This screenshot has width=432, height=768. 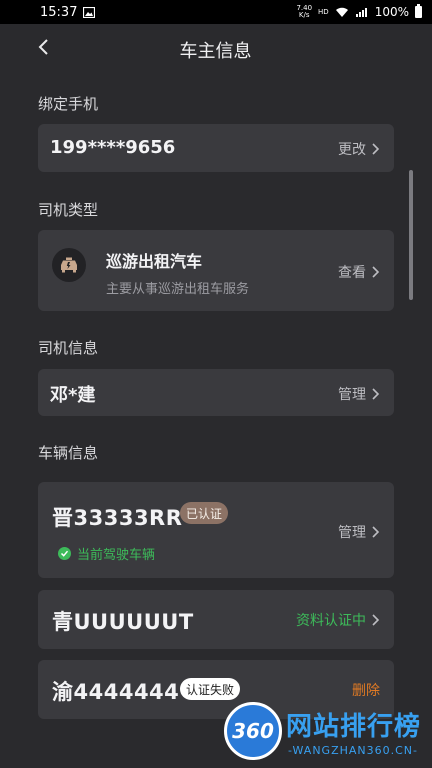 What do you see at coordinates (216, 619) in the screenshot?
I see `vehicle-card: 青UUUUUUT 资料认证中` at bounding box center [216, 619].